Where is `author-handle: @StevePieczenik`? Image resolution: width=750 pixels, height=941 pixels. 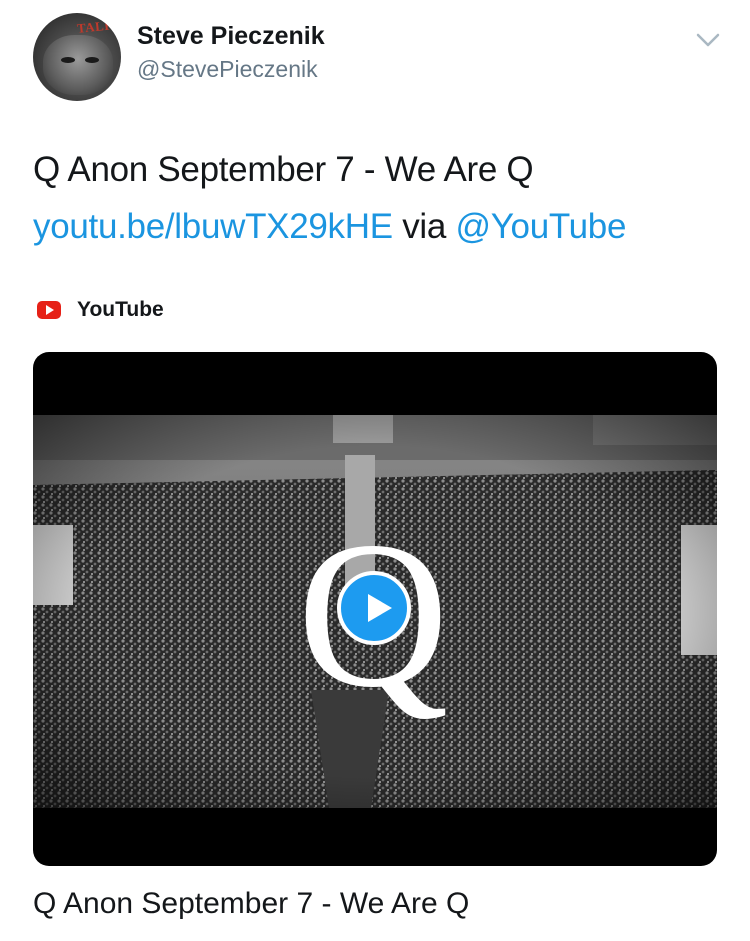
author-handle: @StevePieczenik is located at coordinates (227, 69).